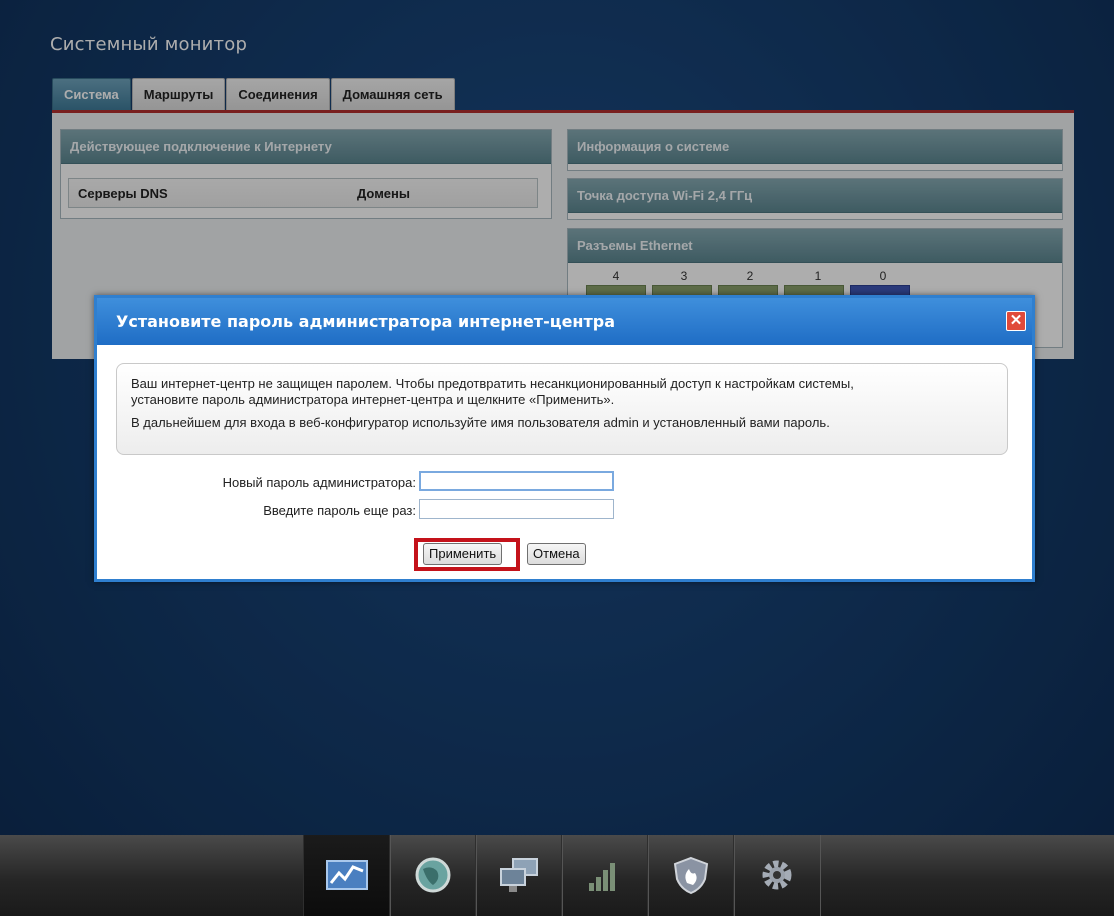  What do you see at coordinates (319, 482) in the screenshot?
I see `new-password-label: Новый пароль администратора:` at bounding box center [319, 482].